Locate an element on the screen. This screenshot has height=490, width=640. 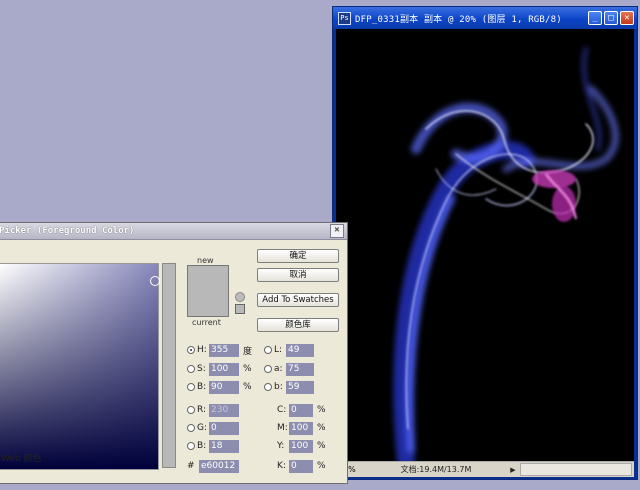
unit-y: % is located at coordinates (321, 446).